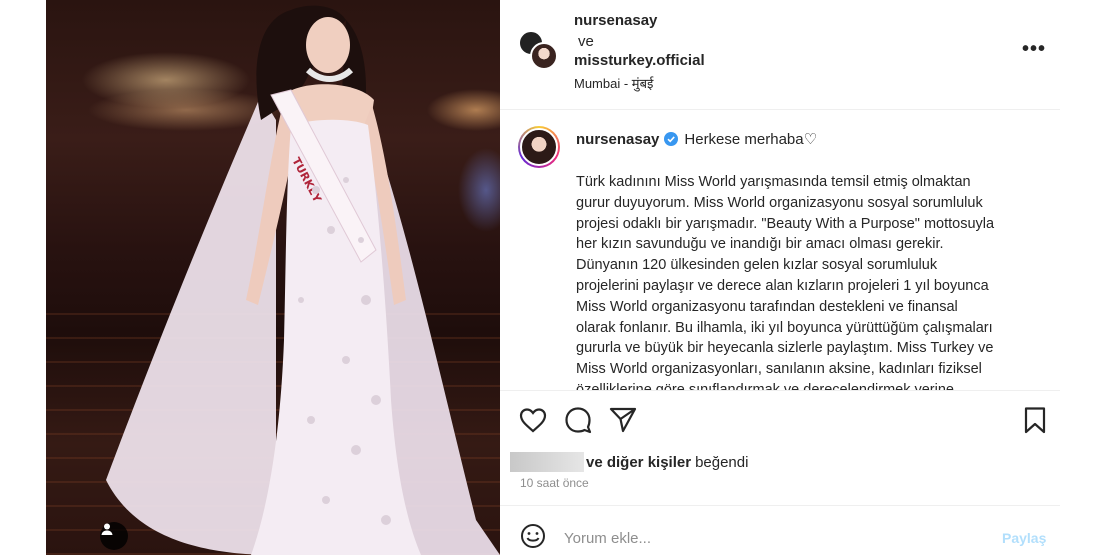 This screenshot has height=555, width=1110. I want to click on comment-icon, so click(578, 420).